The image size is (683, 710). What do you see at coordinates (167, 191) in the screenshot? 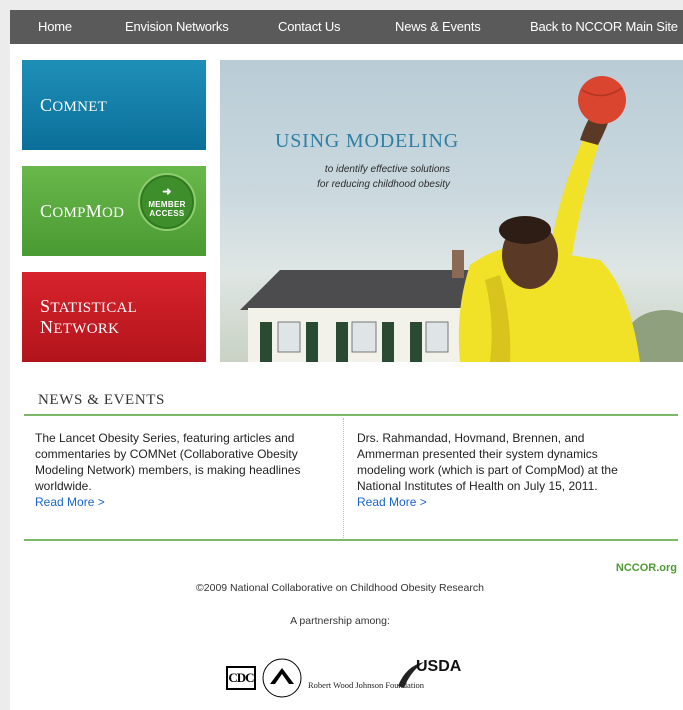
I see `arrow-right-icon: ➜` at bounding box center [167, 191].